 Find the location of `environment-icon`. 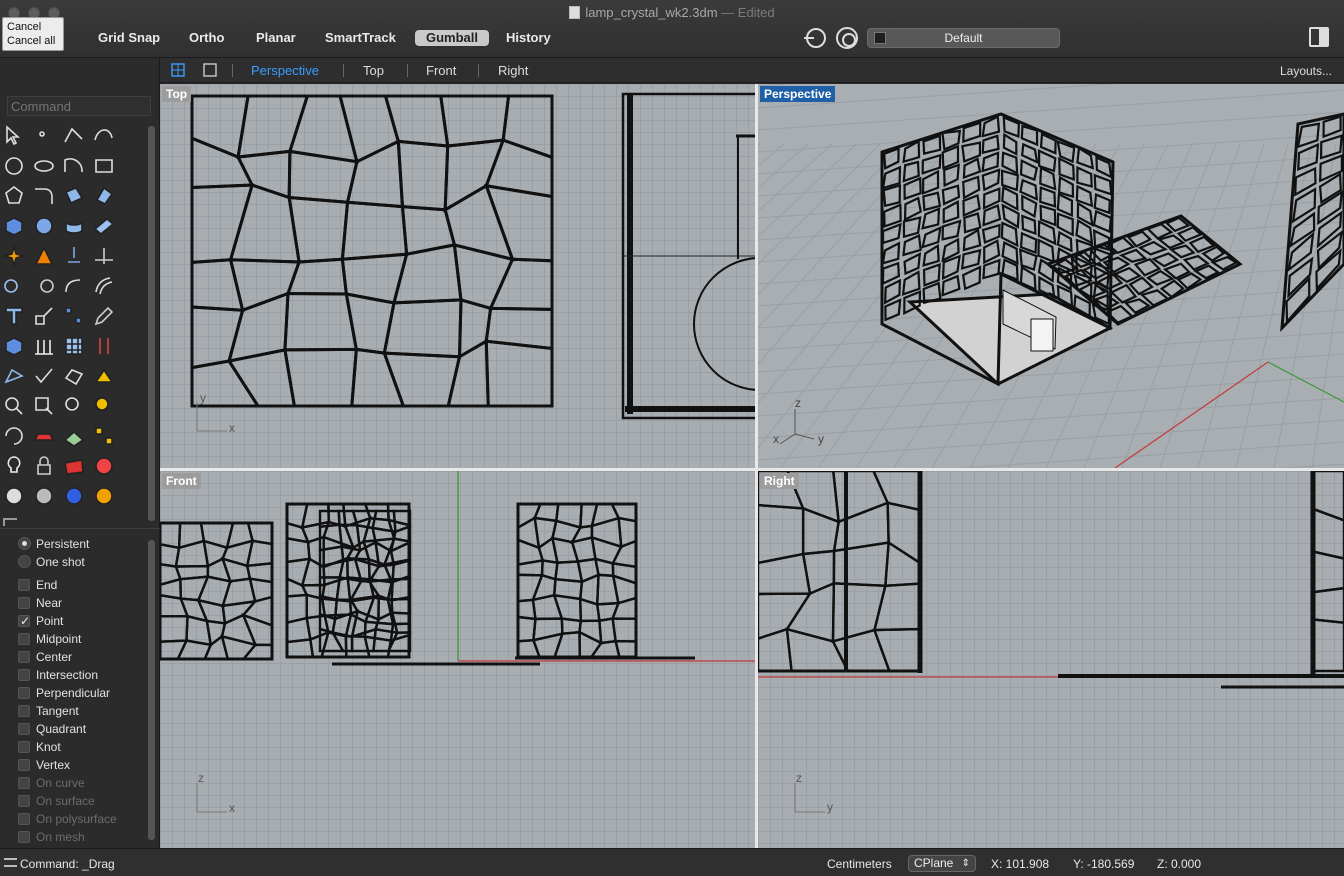

environment-icon is located at coordinates (45, 496).